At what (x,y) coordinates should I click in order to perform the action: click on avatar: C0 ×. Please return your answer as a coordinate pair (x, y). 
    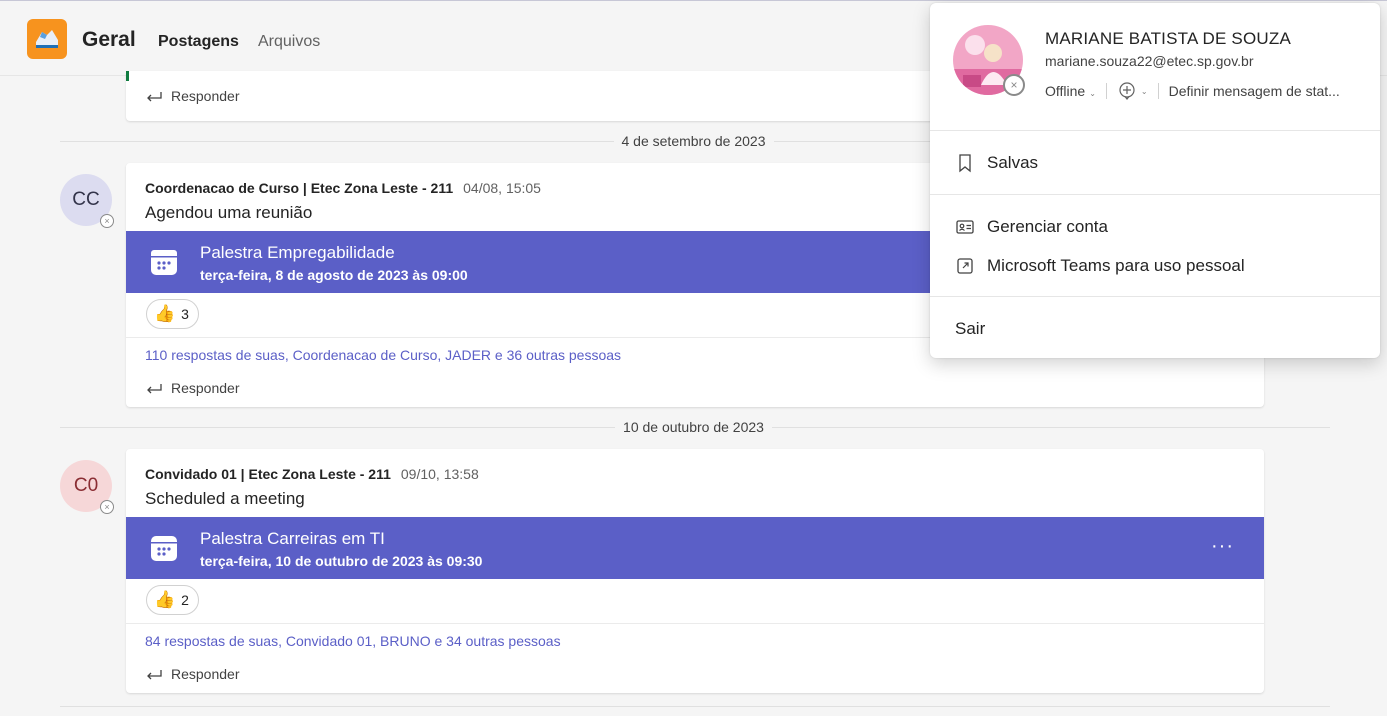
    Looking at the image, I should click on (87, 487).